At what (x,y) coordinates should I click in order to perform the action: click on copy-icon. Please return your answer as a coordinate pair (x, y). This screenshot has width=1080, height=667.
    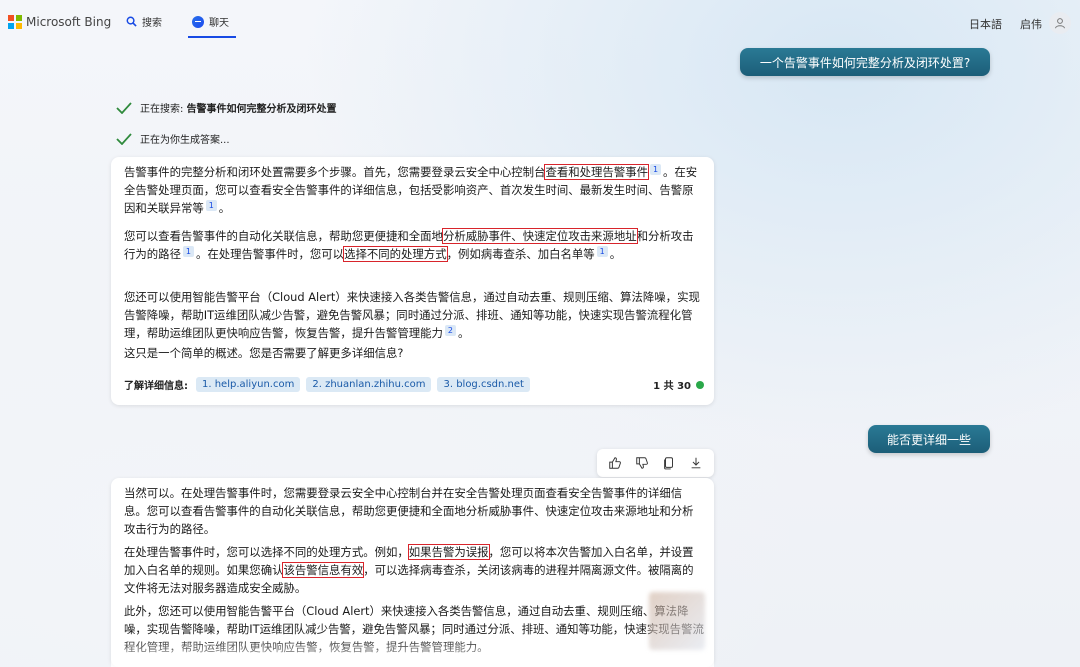
    Looking at the image, I should click on (669, 463).